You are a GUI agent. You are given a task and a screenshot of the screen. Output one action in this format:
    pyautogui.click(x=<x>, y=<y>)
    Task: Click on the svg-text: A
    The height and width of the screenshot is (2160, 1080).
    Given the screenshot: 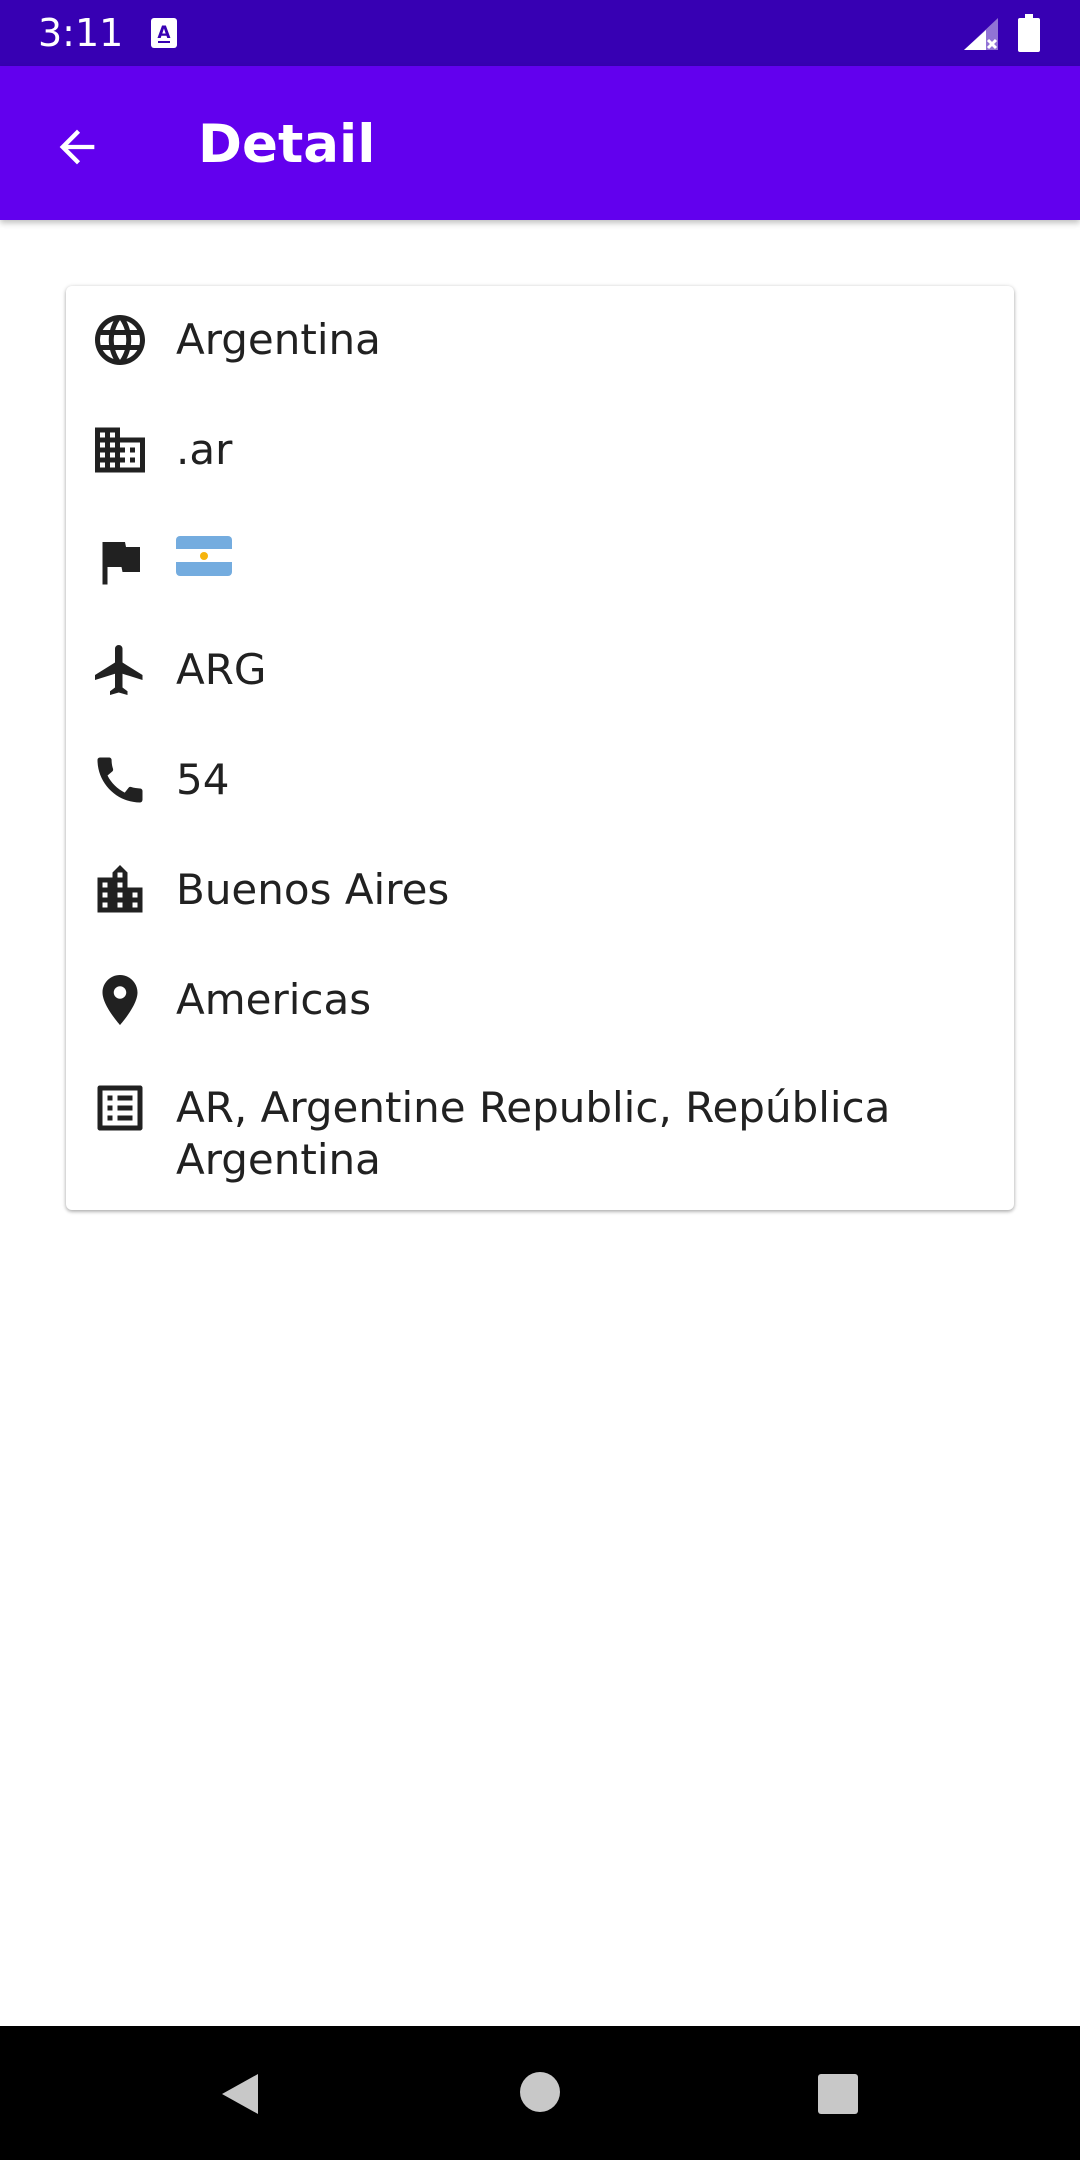 What is the action you would take?
    pyautogui.click(x=164, y=33)
    